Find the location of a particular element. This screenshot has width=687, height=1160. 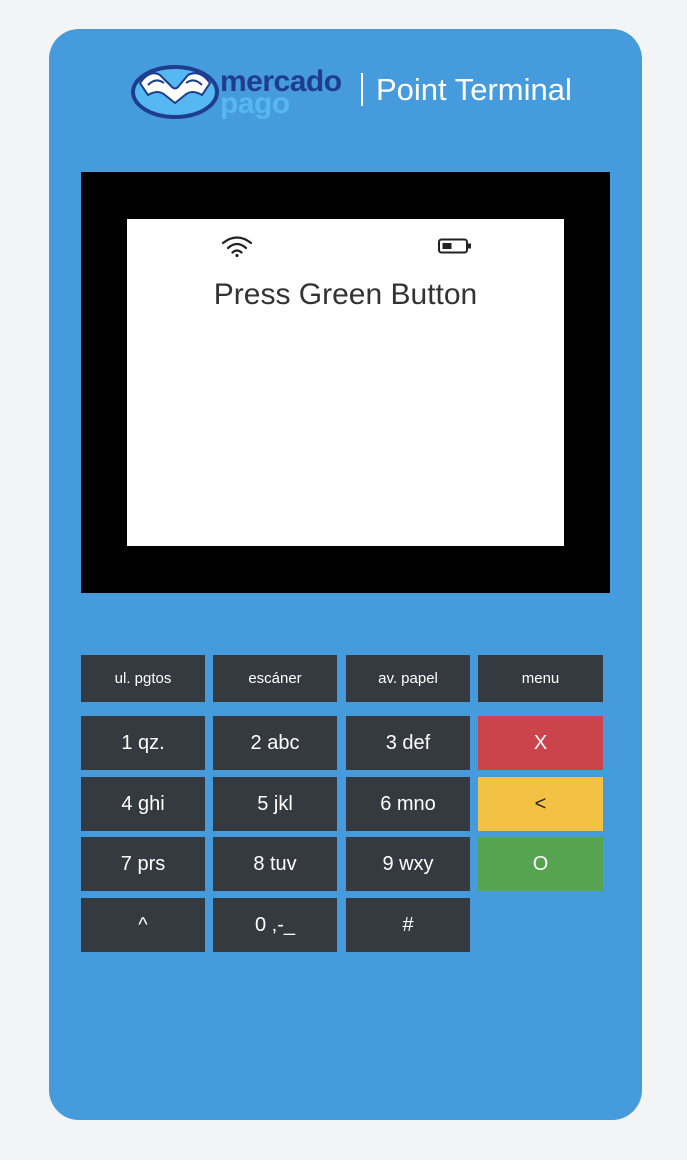

key-2: 2 abc is located at coordinates (275, 743).